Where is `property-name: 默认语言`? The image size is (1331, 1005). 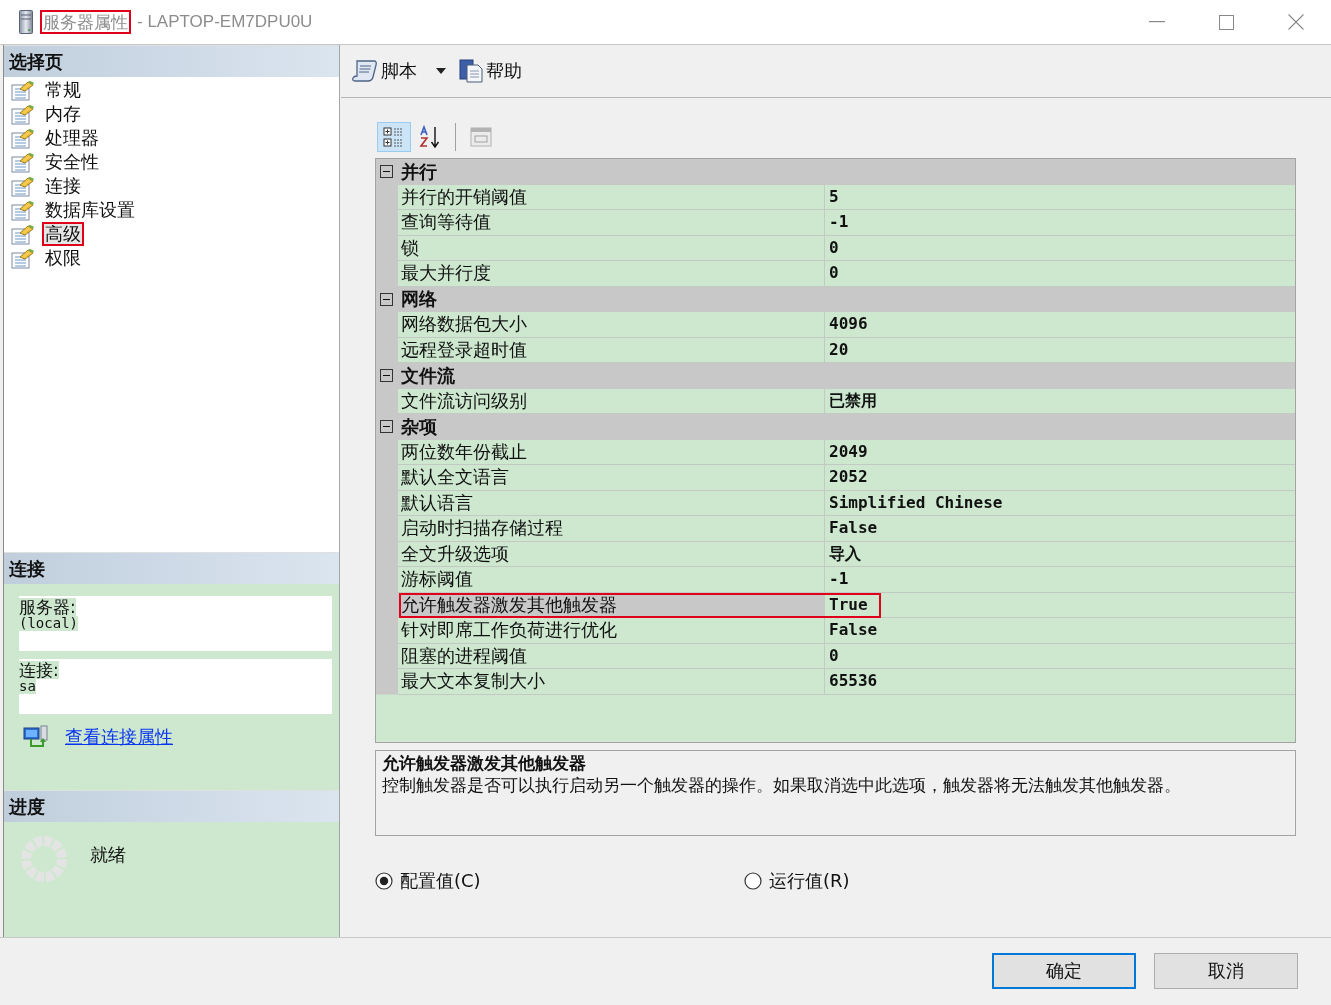 property-name: 默认语言 is located at coordinates (611, 503).